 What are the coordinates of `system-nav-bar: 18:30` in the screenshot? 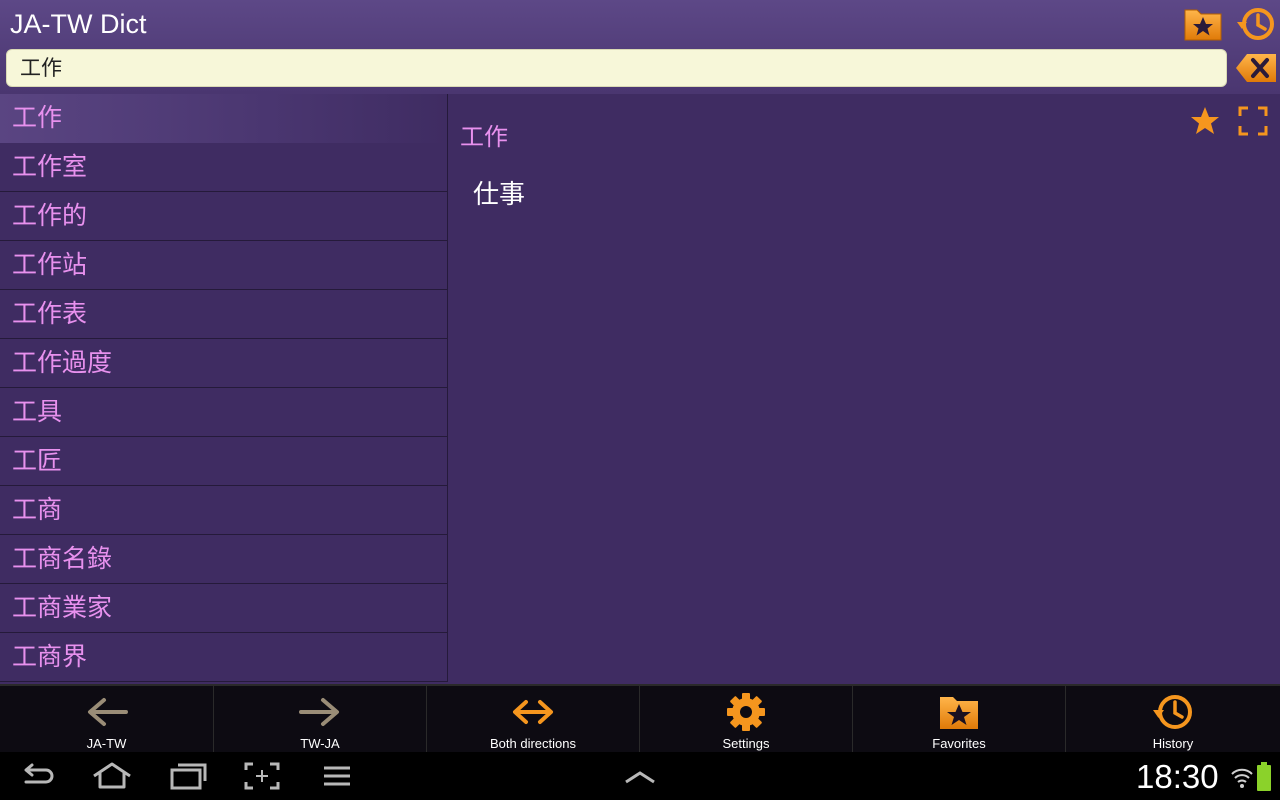 It's located at (640, 776).